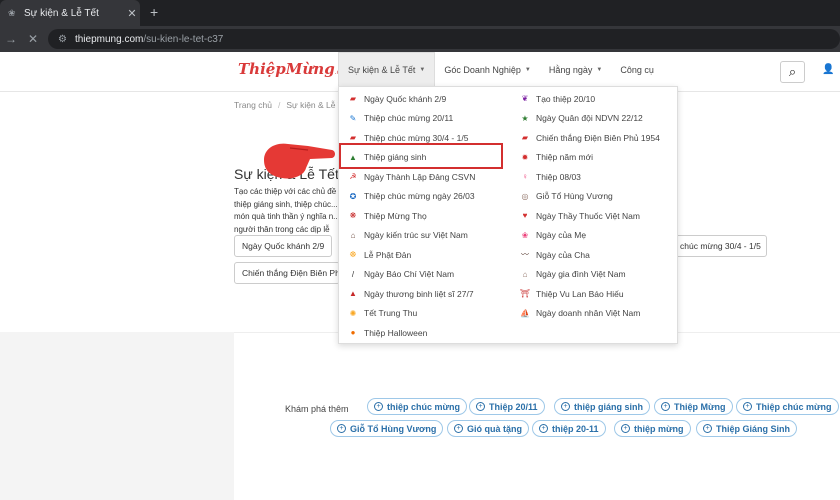  I want to click on menu-item-label: Thiệp chúc mừng 20/11, so click(409, 118).